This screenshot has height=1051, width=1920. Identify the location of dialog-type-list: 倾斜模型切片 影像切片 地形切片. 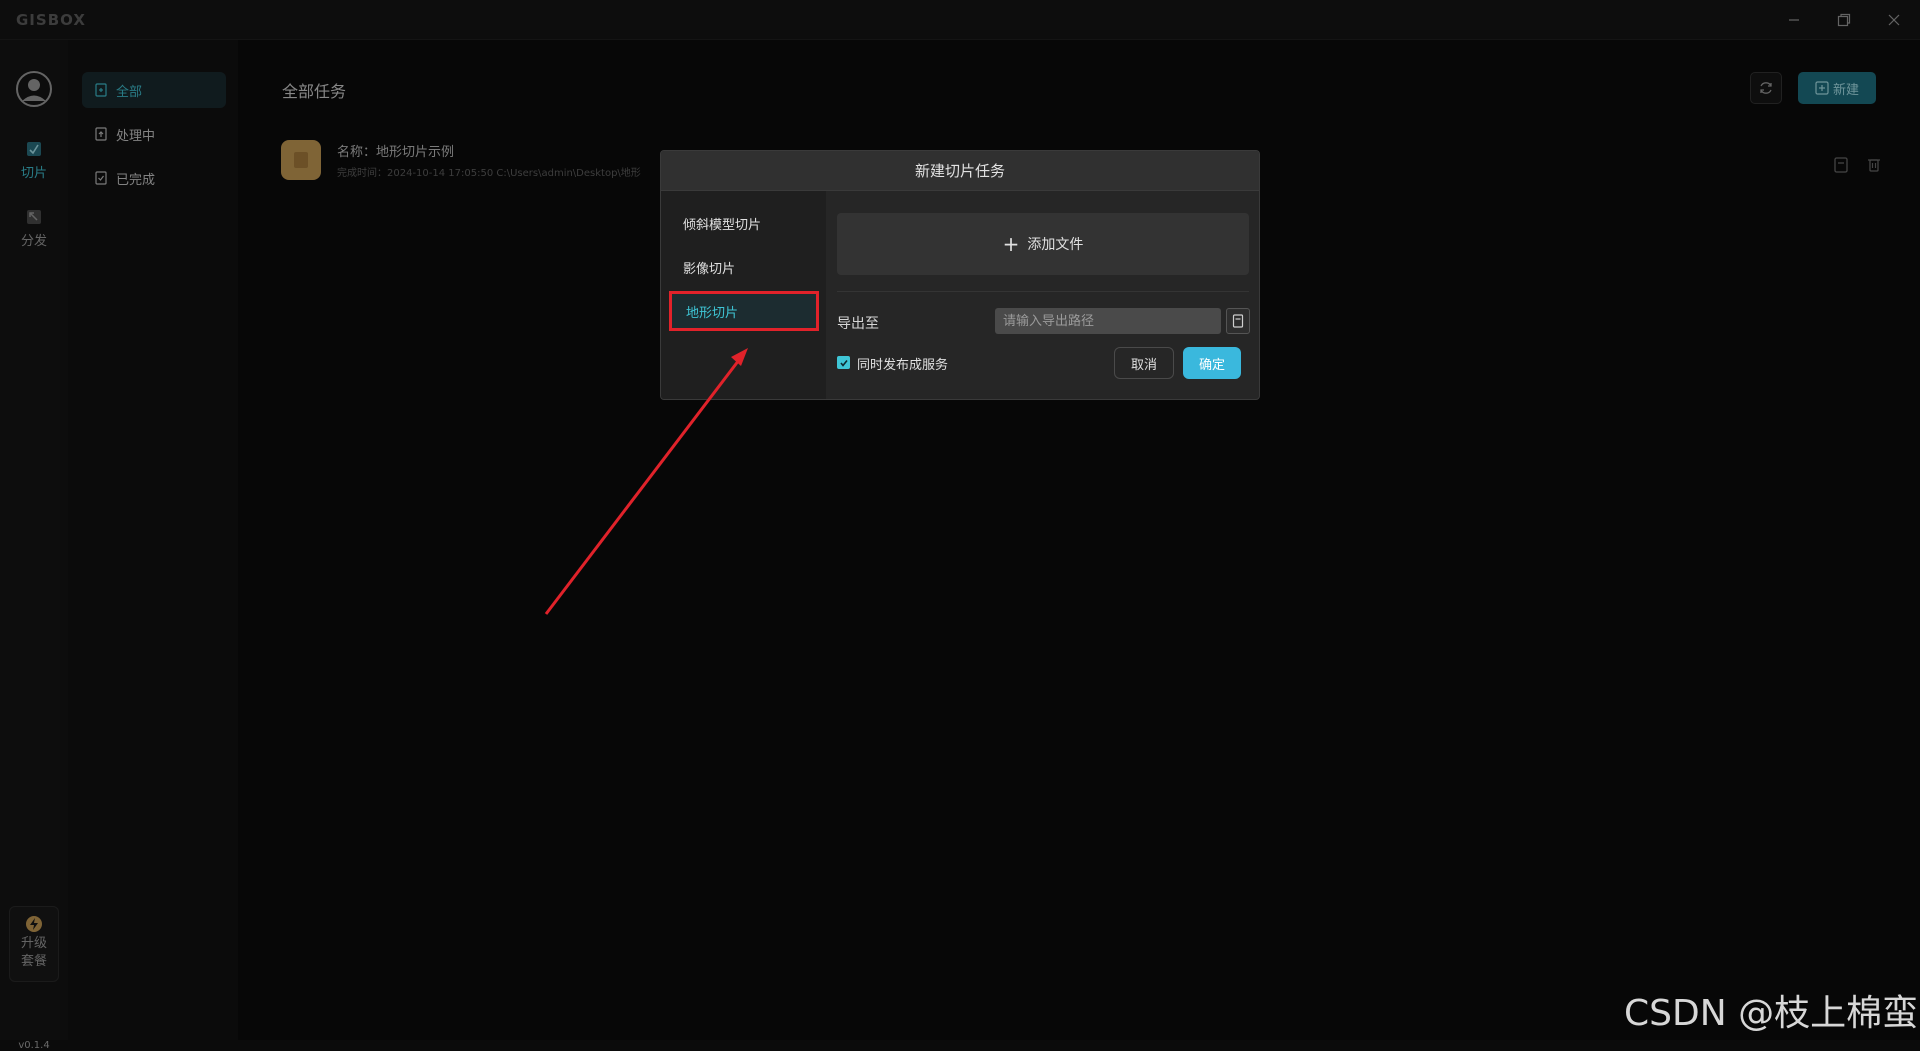
(743, 295).